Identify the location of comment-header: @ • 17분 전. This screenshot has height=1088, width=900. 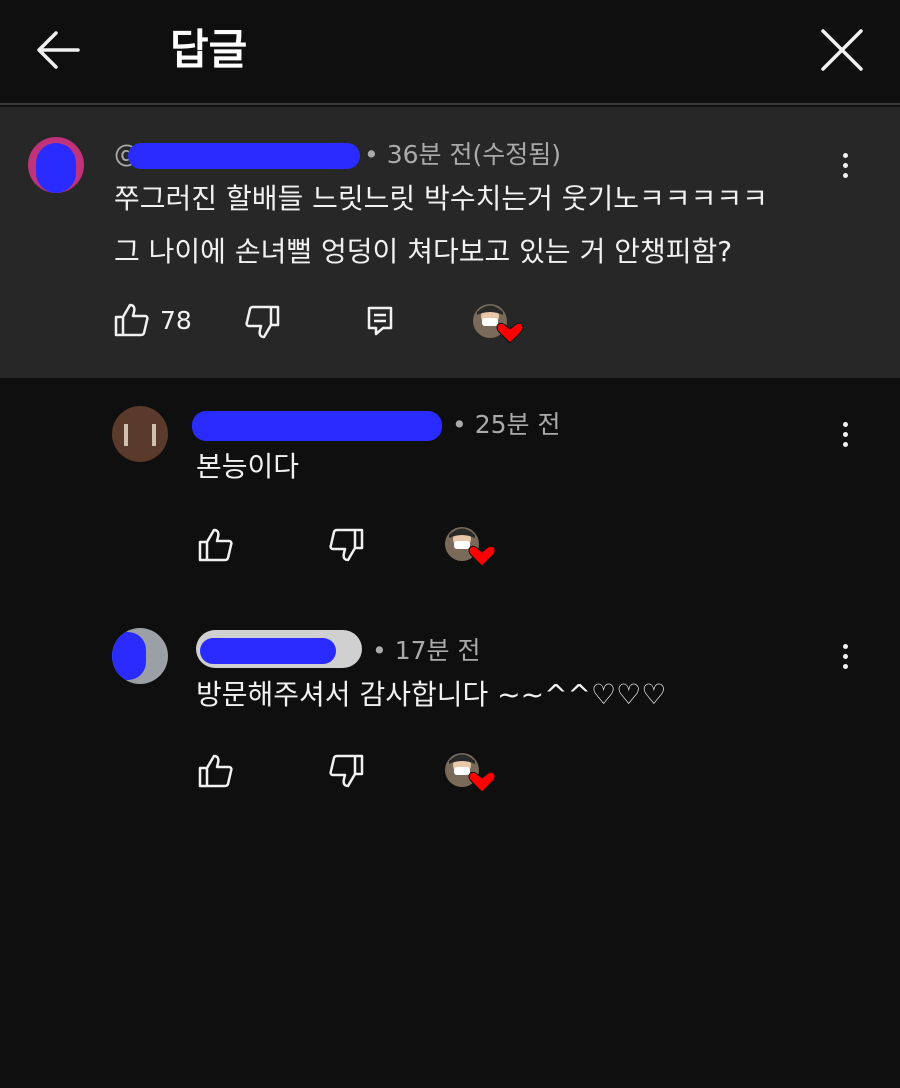
(338, 649).